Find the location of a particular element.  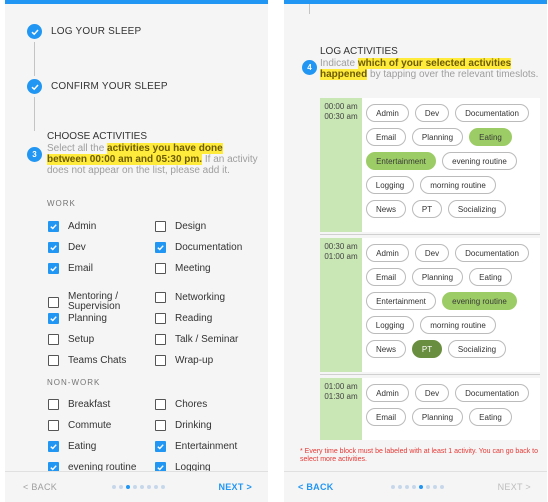

check-circle-icon is located at coordinates (34, 86).